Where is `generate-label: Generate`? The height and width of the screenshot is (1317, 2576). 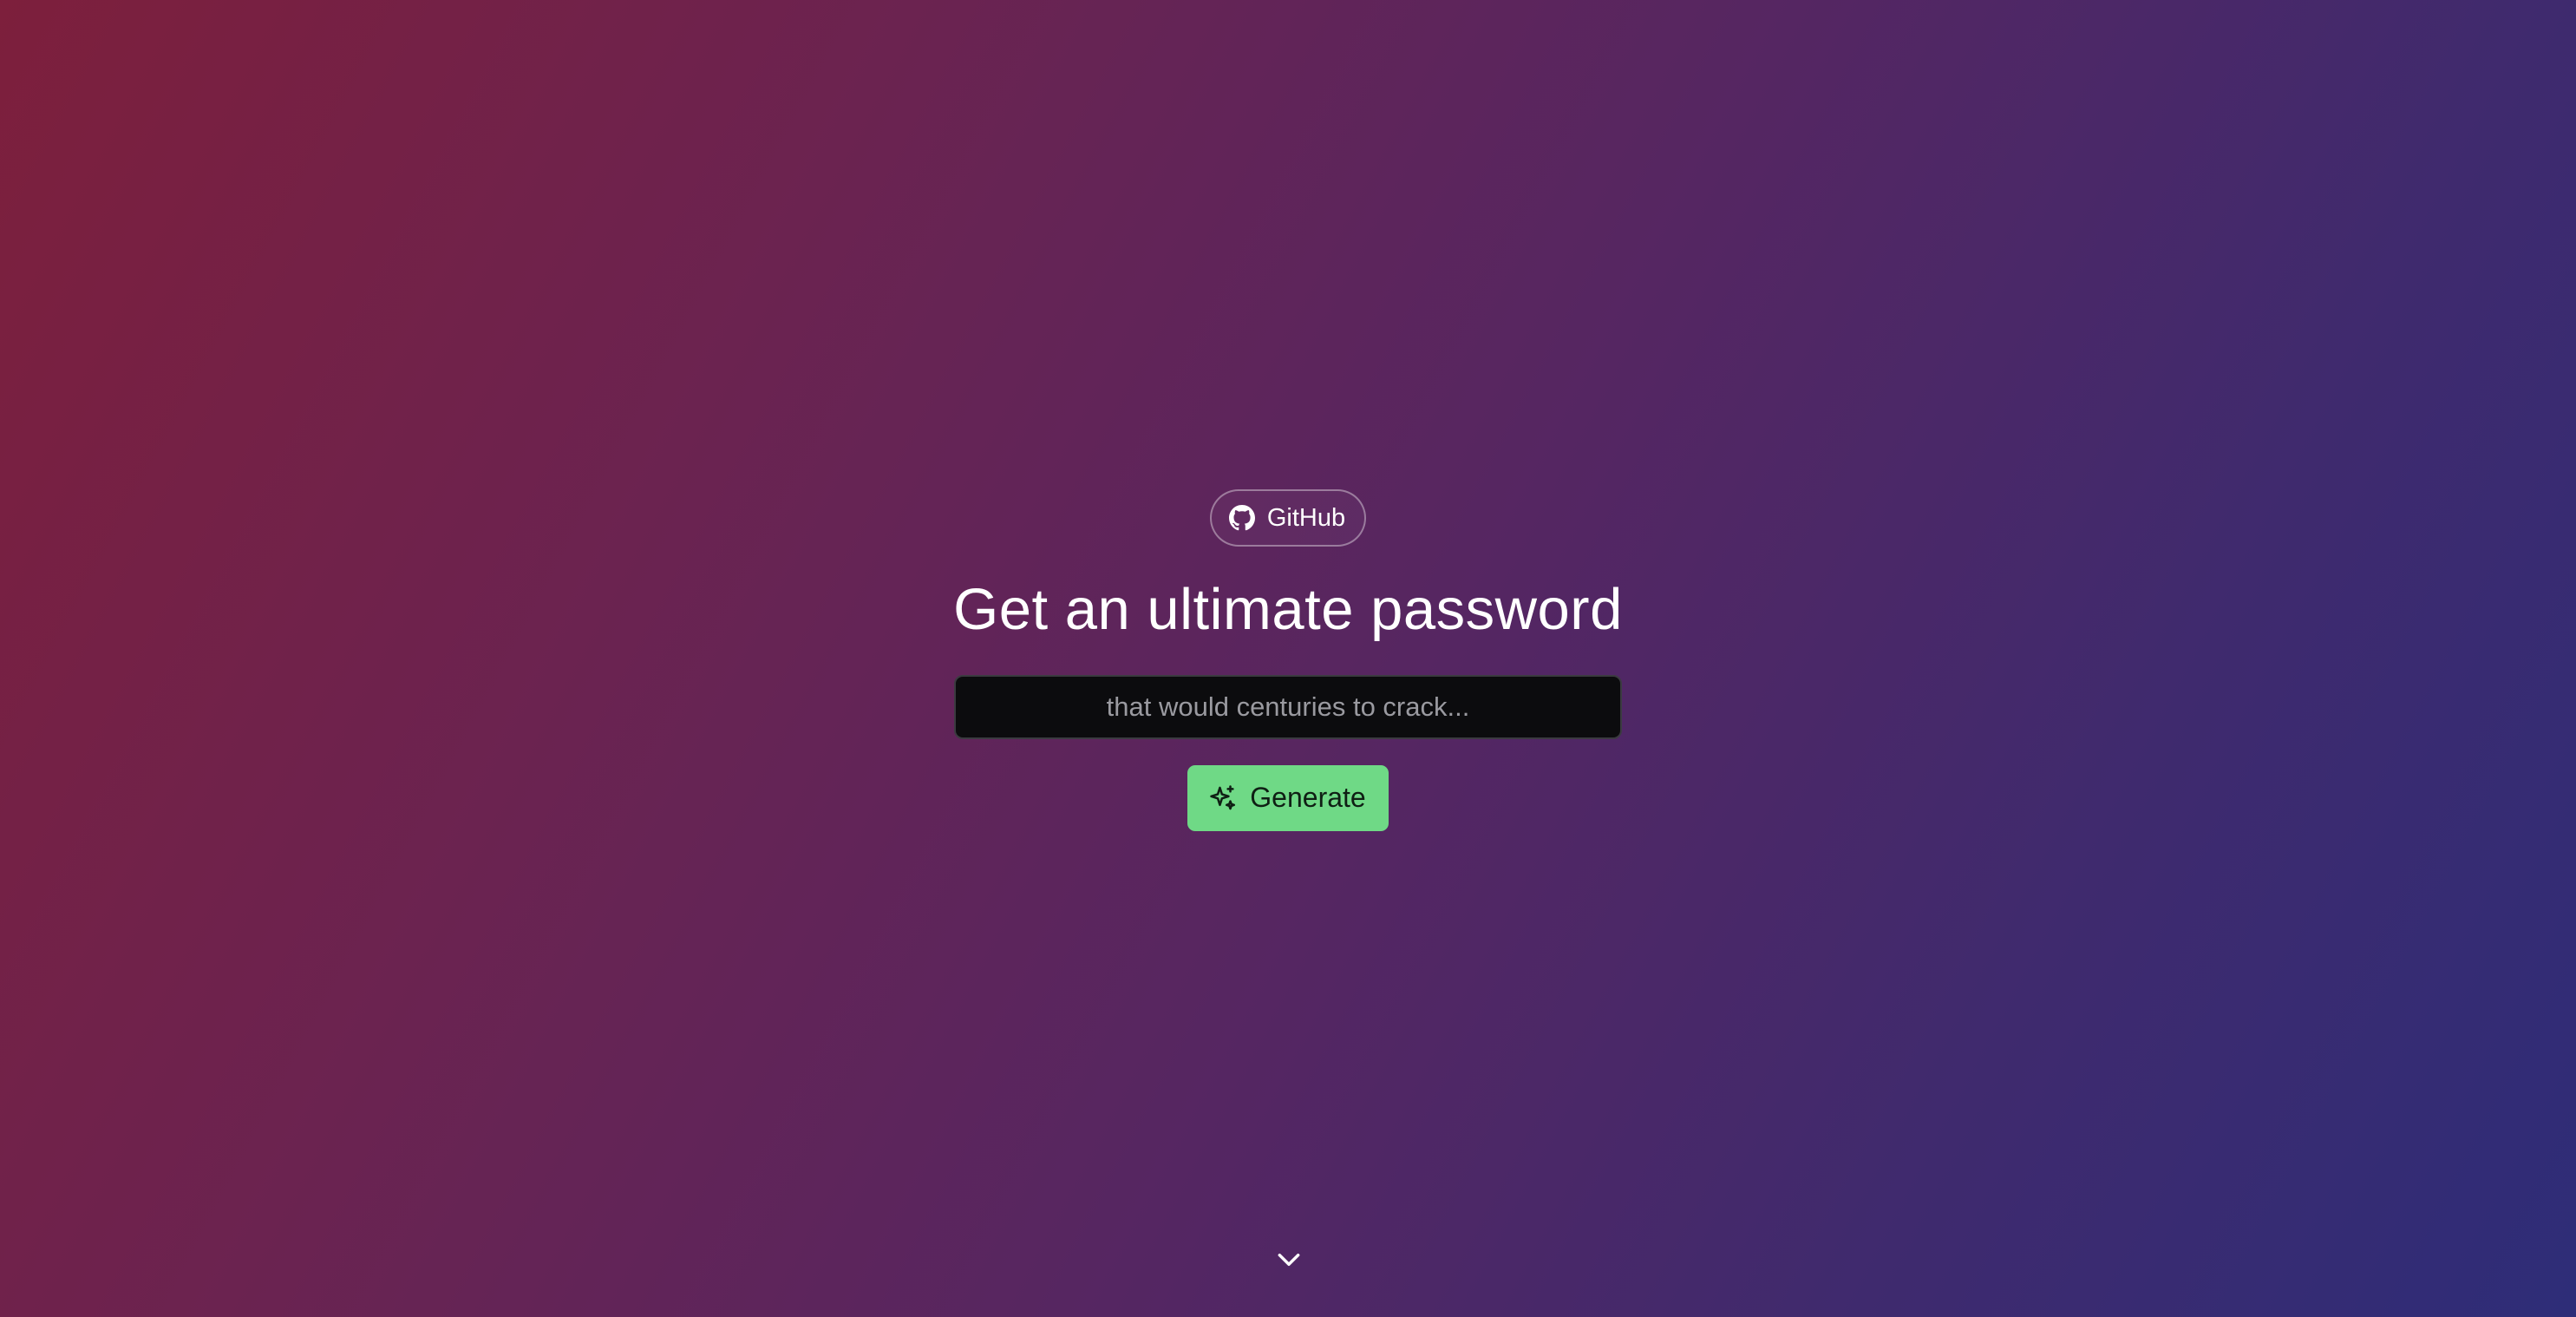 generate-label: Generate is located at coordinates (1308, 798).